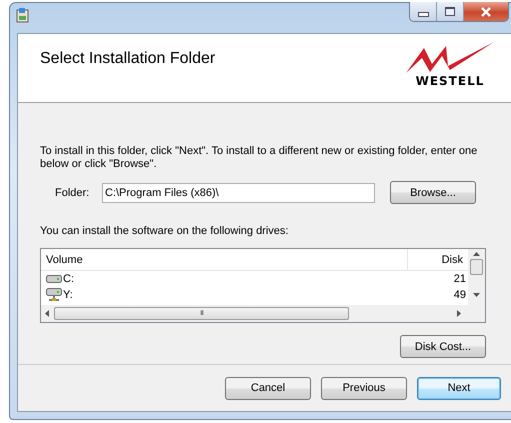 The width and height of the screenshot is (511, 423). What do you see at coordinates (47, 313) in the screenshot?
I see `scroll-left-icon` at bounding box center [47, 313].